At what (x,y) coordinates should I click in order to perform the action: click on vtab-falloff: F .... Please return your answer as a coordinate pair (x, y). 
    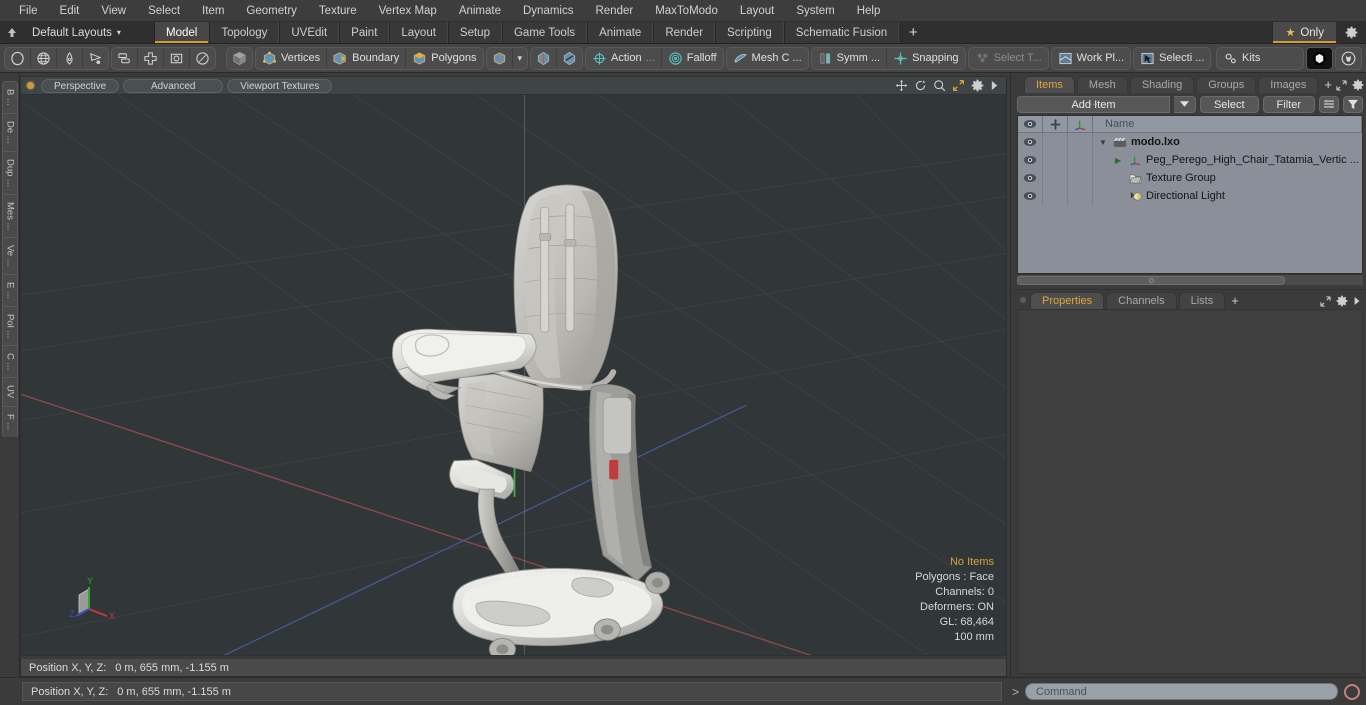
    Looking at the image, I should click on (9, 421).